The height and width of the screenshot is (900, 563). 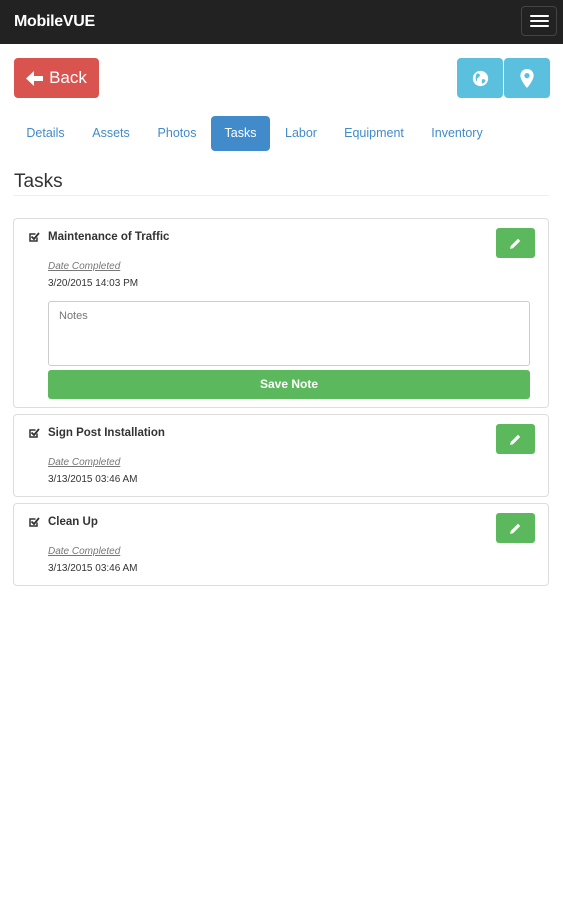 What do you see at coordinates (281, 22) in the screenshot?
I see `navbar: MobileVUE` at bounding box center [281, 22].